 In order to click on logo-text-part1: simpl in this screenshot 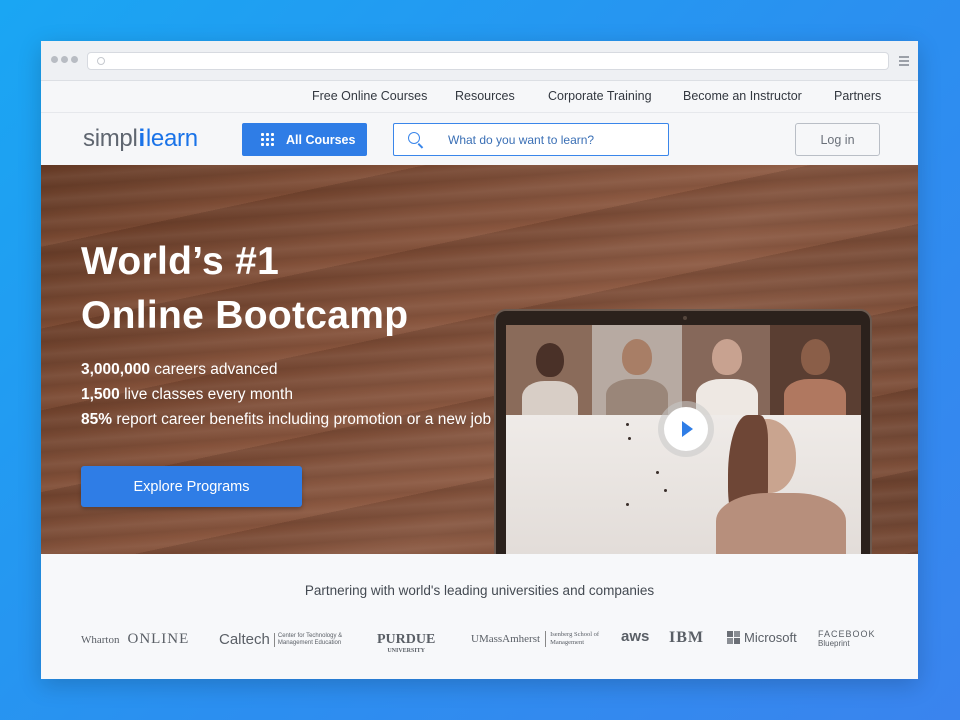, I will do `click(110, 138)`.